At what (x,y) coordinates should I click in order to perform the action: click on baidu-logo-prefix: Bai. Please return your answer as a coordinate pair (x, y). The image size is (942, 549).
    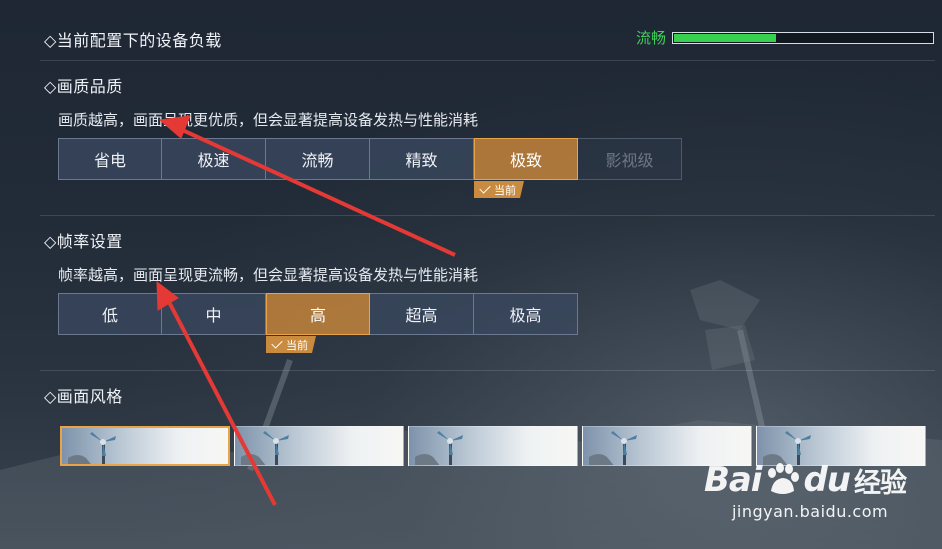
    Looking at the image, I should click on (733, 480).